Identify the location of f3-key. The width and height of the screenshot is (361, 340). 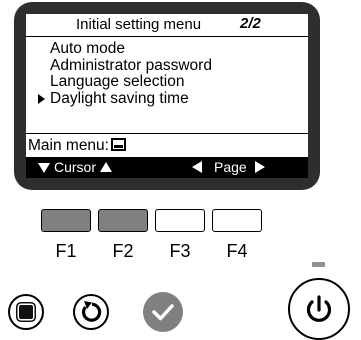
(180, 220).